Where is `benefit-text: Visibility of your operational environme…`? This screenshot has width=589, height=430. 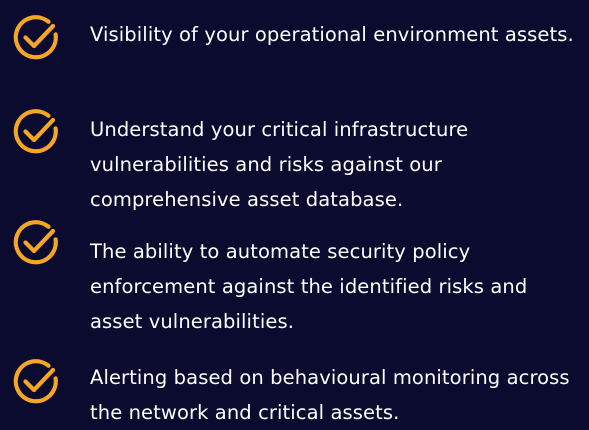
benefit-text: Visibility of your operational environme… is located at coordinates (332, 34).